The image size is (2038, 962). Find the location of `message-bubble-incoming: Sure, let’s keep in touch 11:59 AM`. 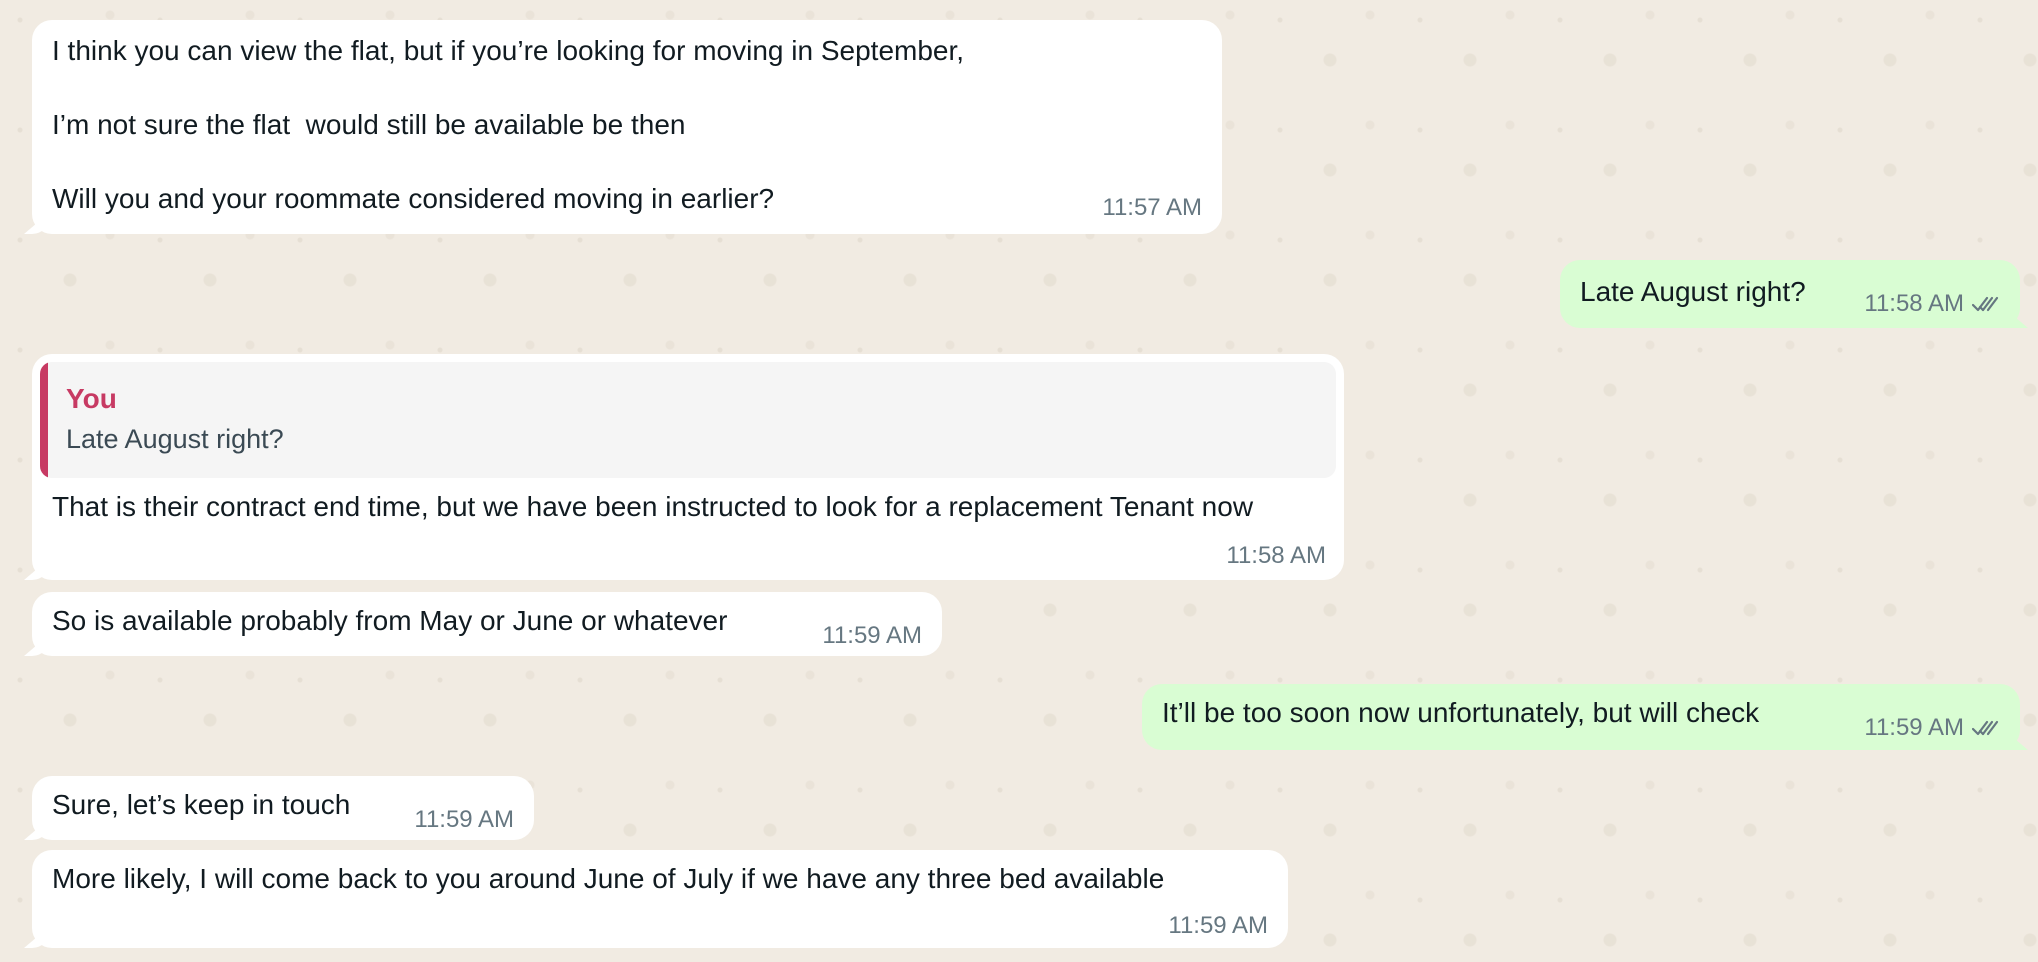

message-bubble-incoming: Sure, let’s keep in touch 11:59 AM is located at coordinates (283, 808).